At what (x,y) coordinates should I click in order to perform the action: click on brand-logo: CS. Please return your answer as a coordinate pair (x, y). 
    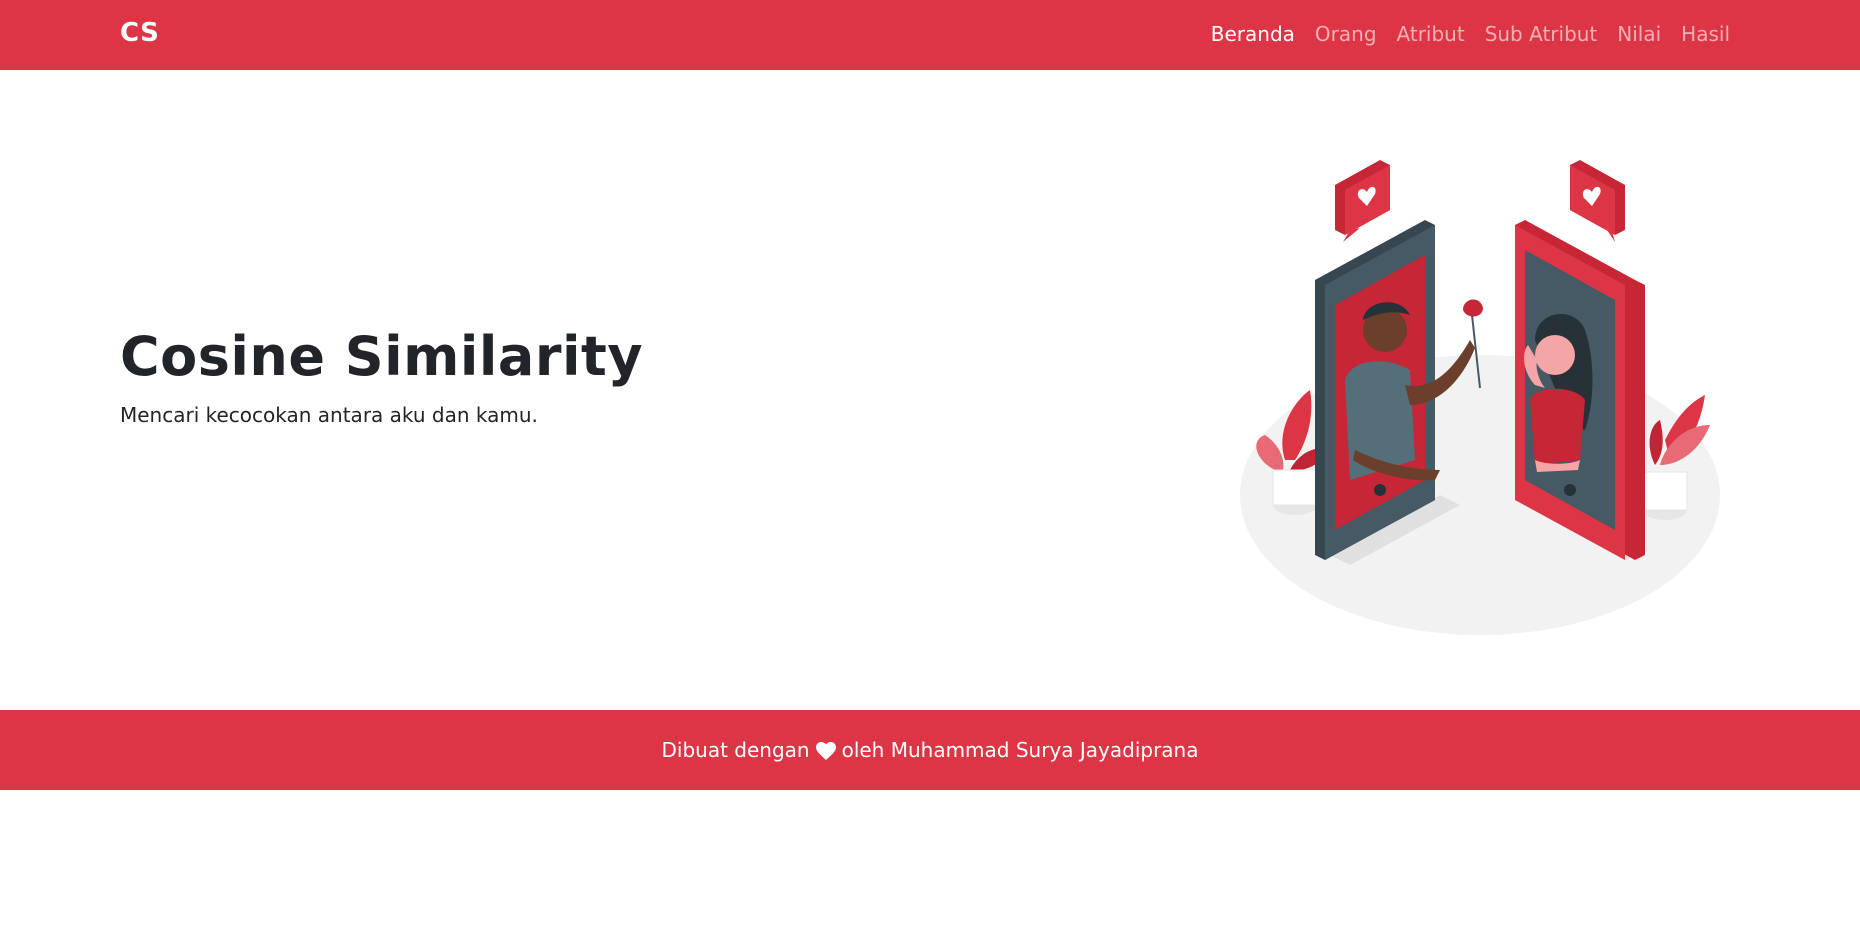
    Looking at the image, I should click on (139, 33).